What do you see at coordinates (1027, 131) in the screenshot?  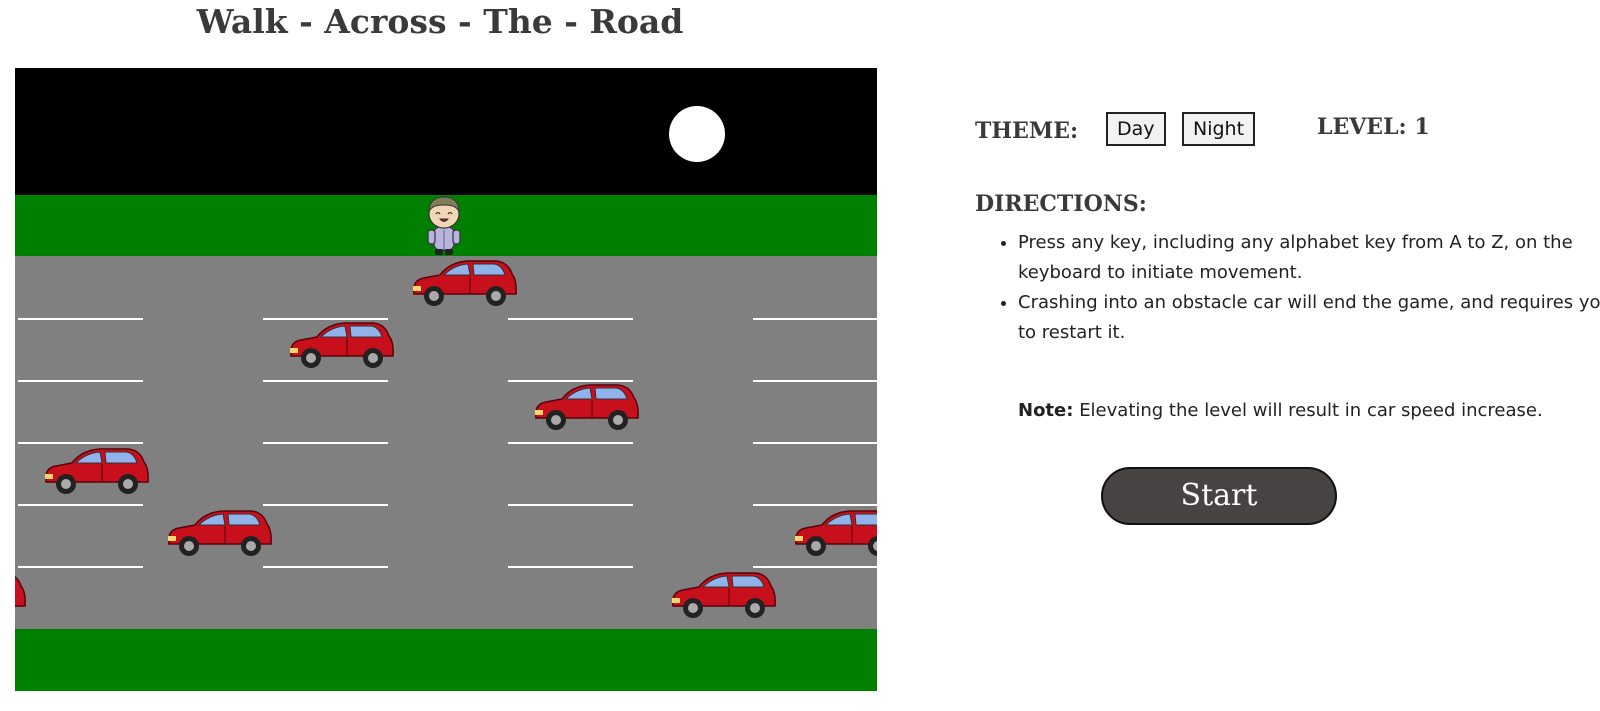 I see `theme-label: THEME:` at bounding box center [1027, 131].